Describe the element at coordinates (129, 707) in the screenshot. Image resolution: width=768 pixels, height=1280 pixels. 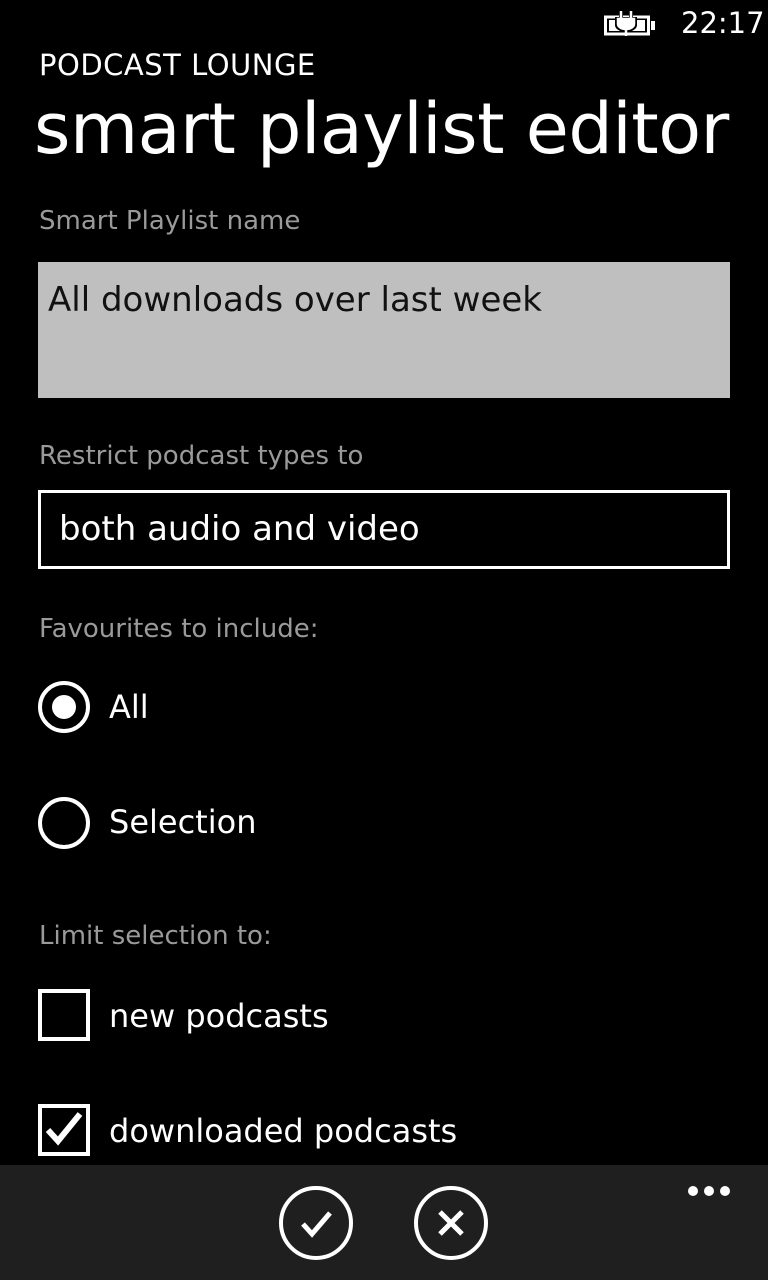
I see `radio-all-label: All` at that location.